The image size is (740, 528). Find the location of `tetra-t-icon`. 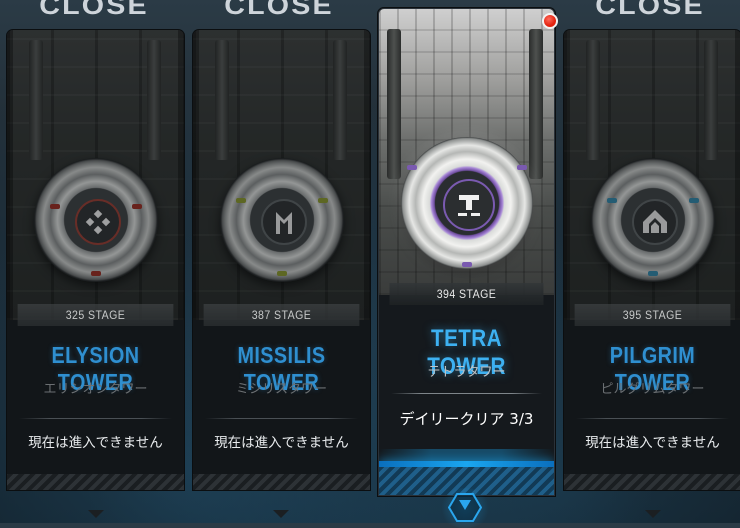

tetra-t-icon is located at coordinates (468, 205).